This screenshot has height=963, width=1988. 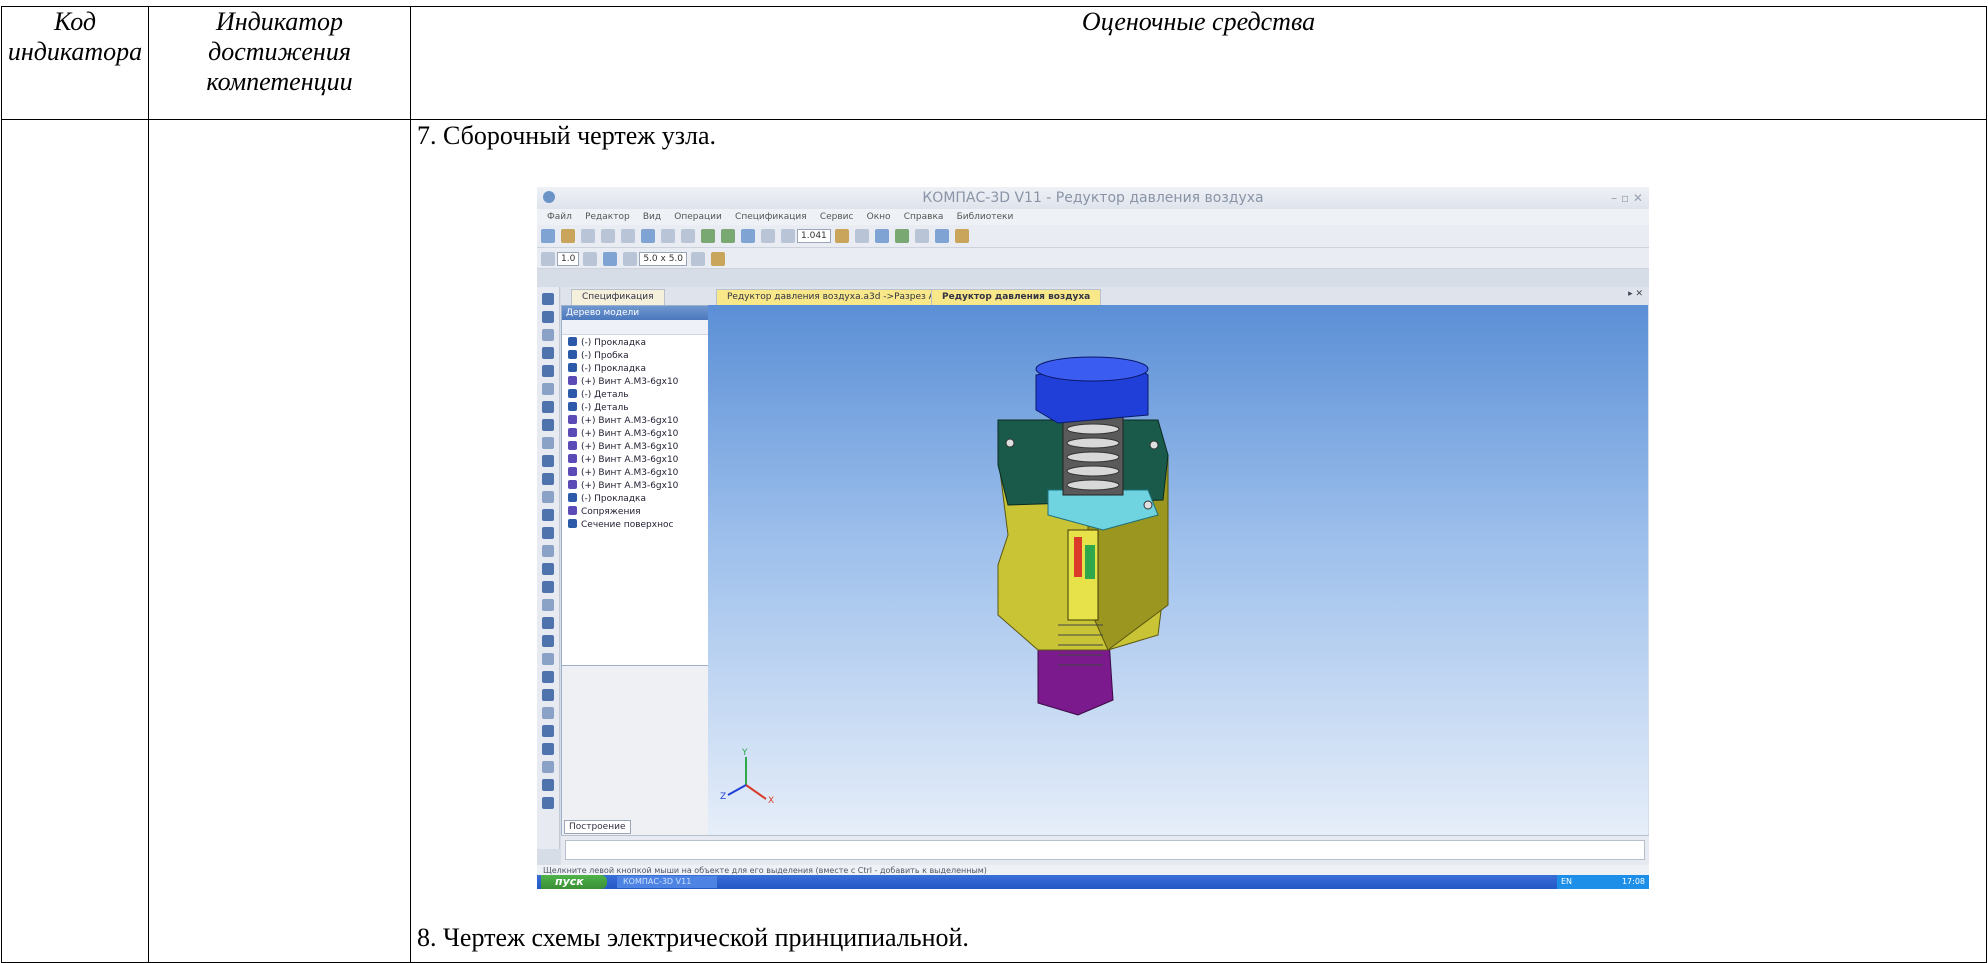 I want to click on open-file-icon, so click(x=568, y=236).